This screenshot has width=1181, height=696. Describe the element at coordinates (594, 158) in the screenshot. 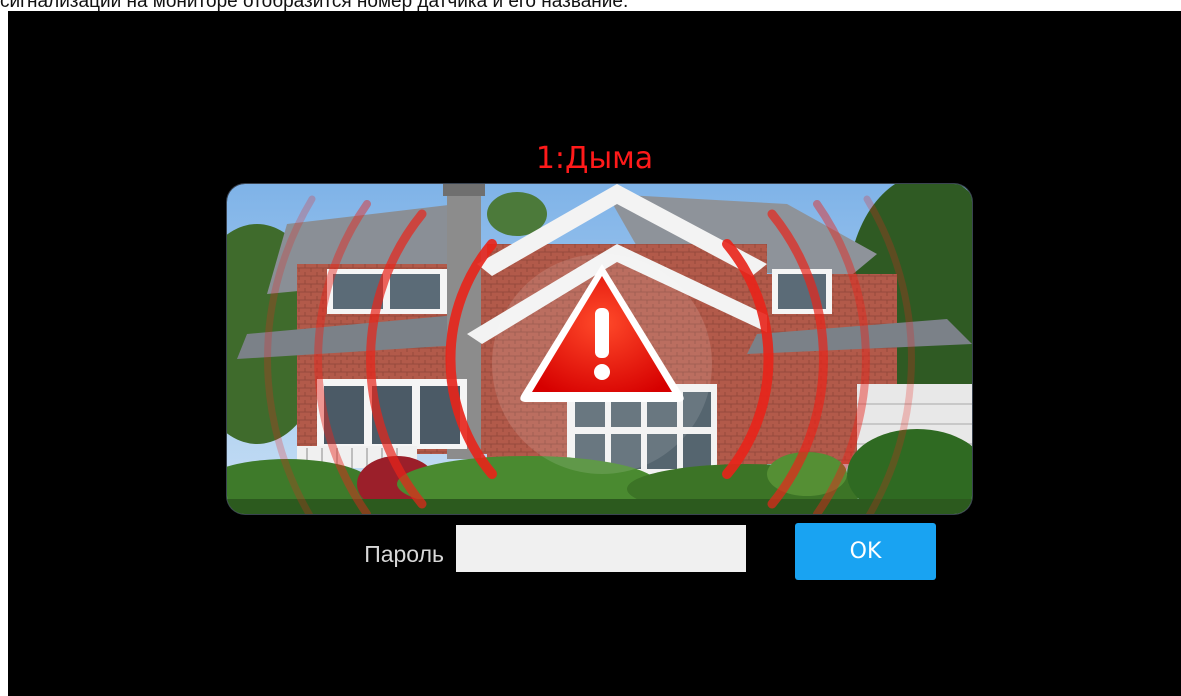

I see `alarm-sensor-title: 1:Дыма` at that location.